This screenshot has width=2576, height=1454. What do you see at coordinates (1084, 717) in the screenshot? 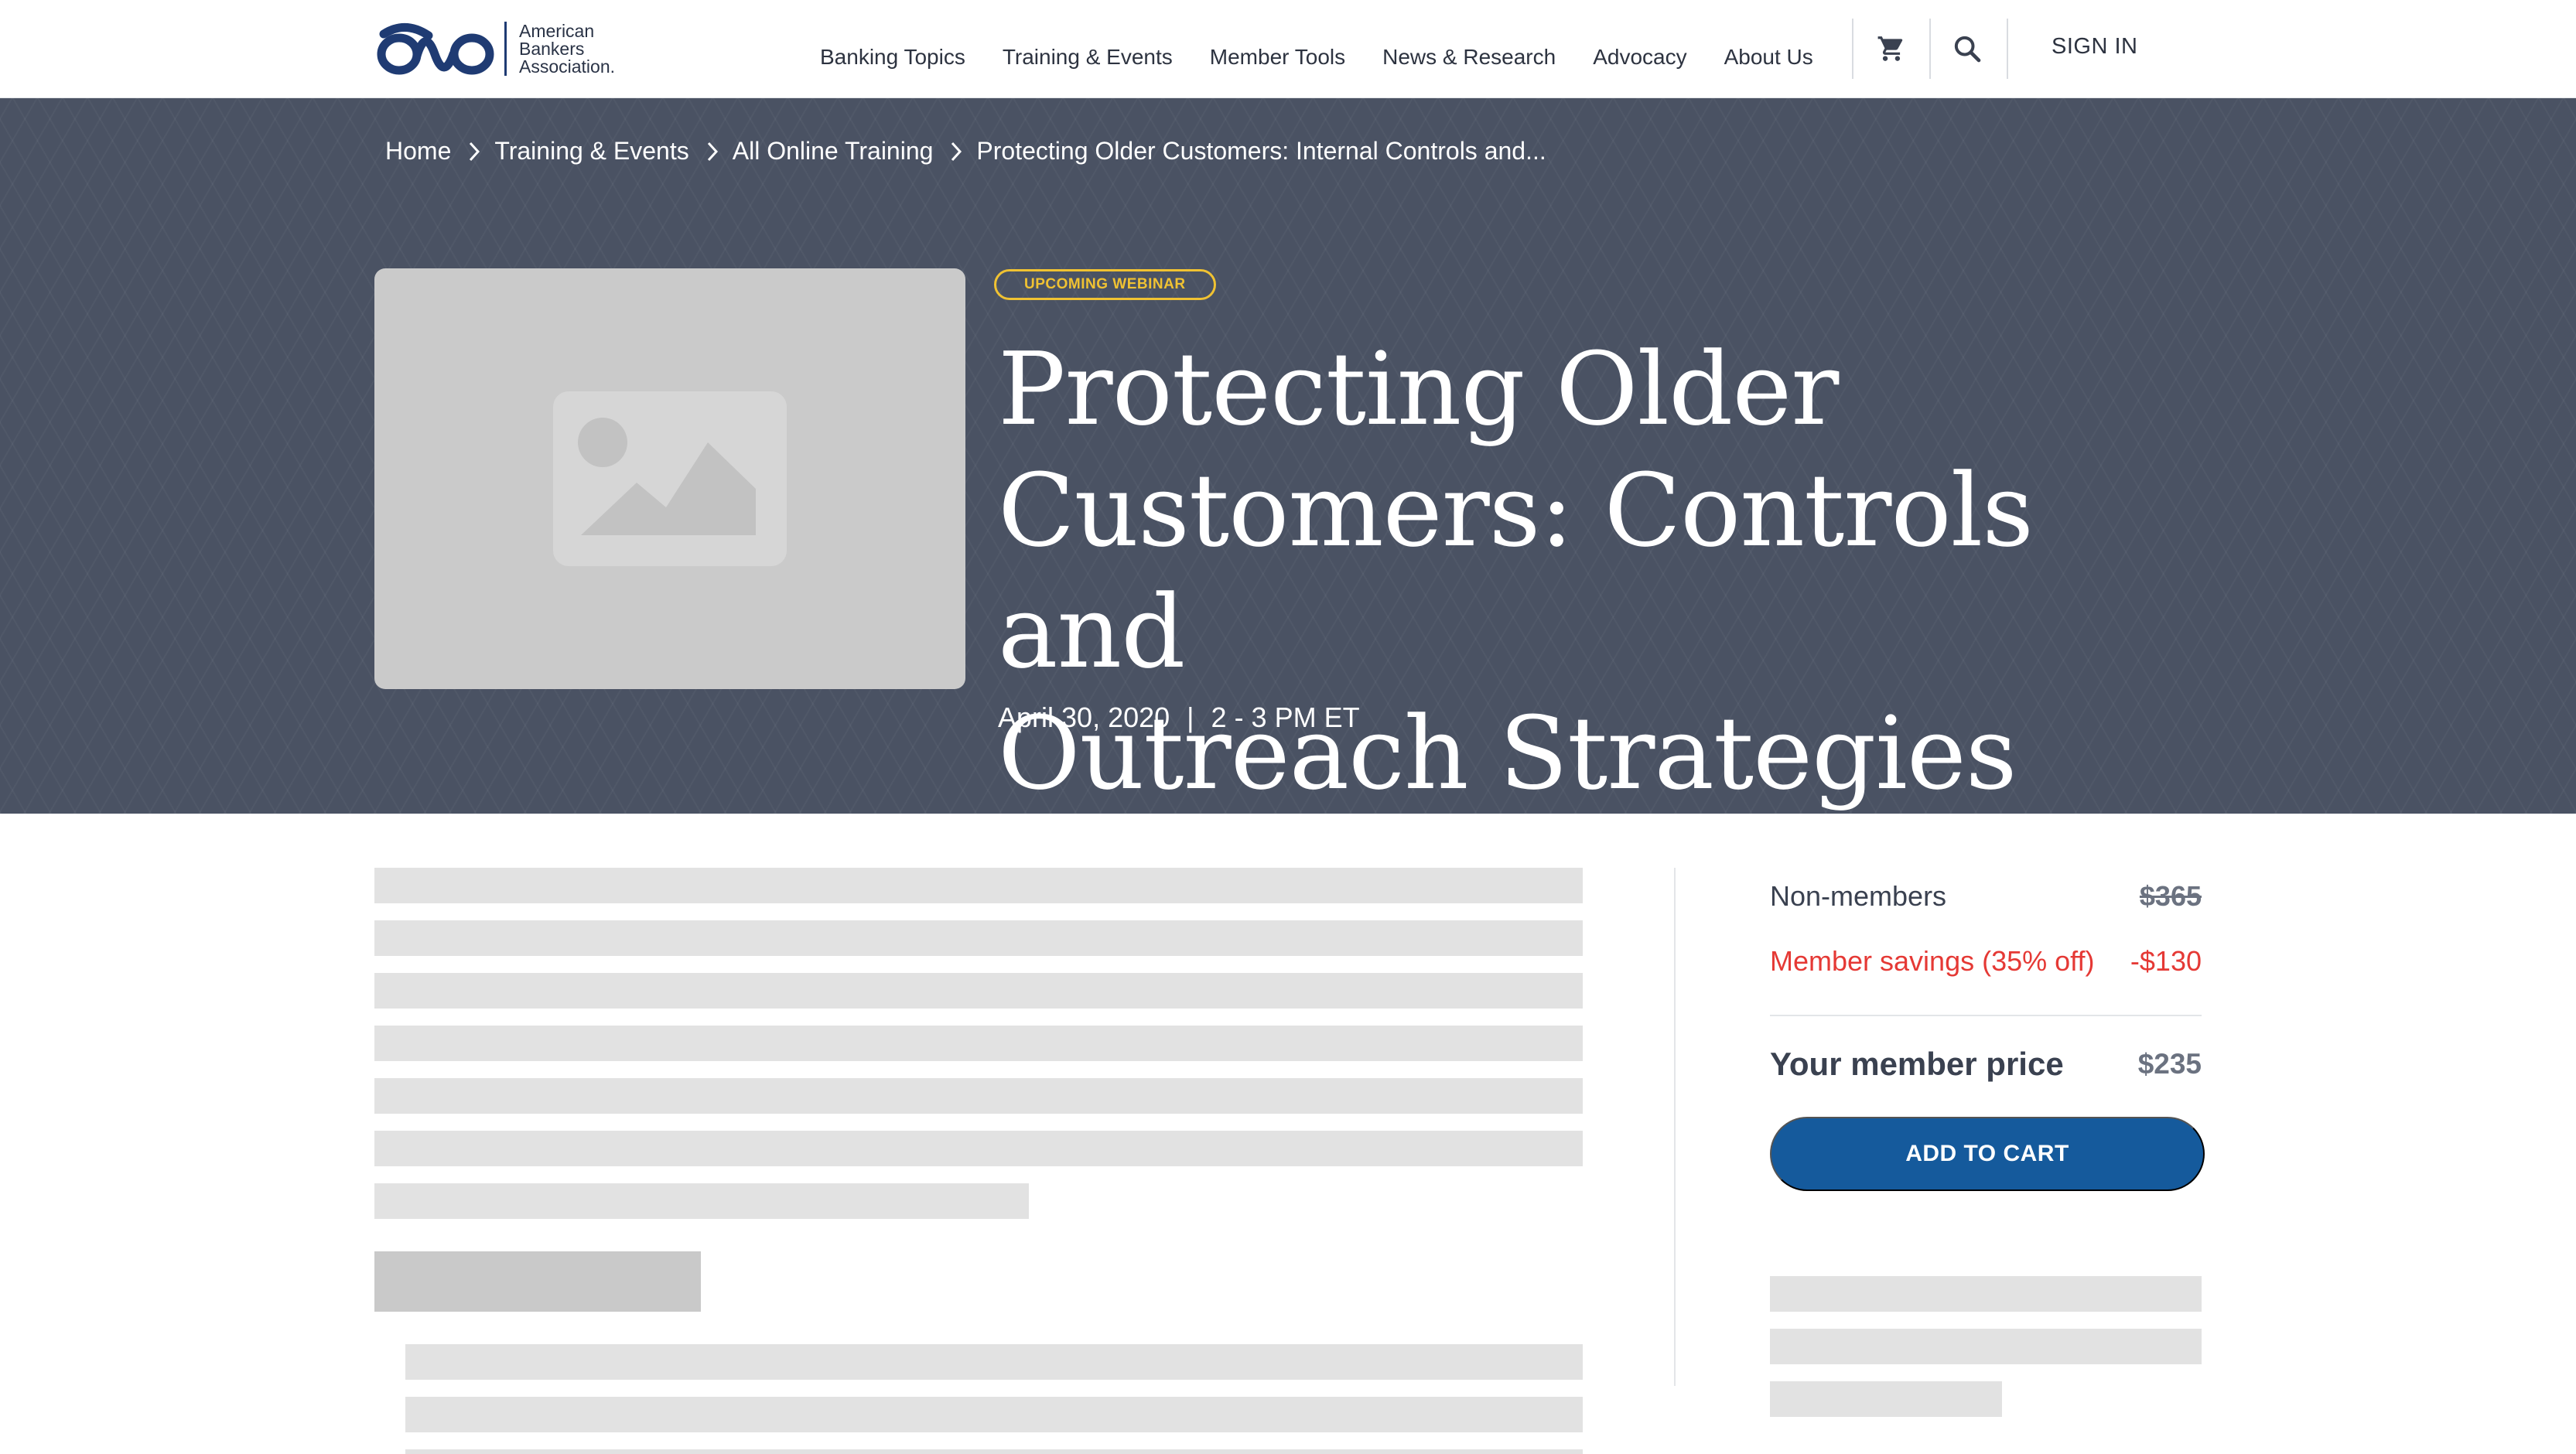
I see `event-date: April 30, 2020` at bounding box center [1084, 717].